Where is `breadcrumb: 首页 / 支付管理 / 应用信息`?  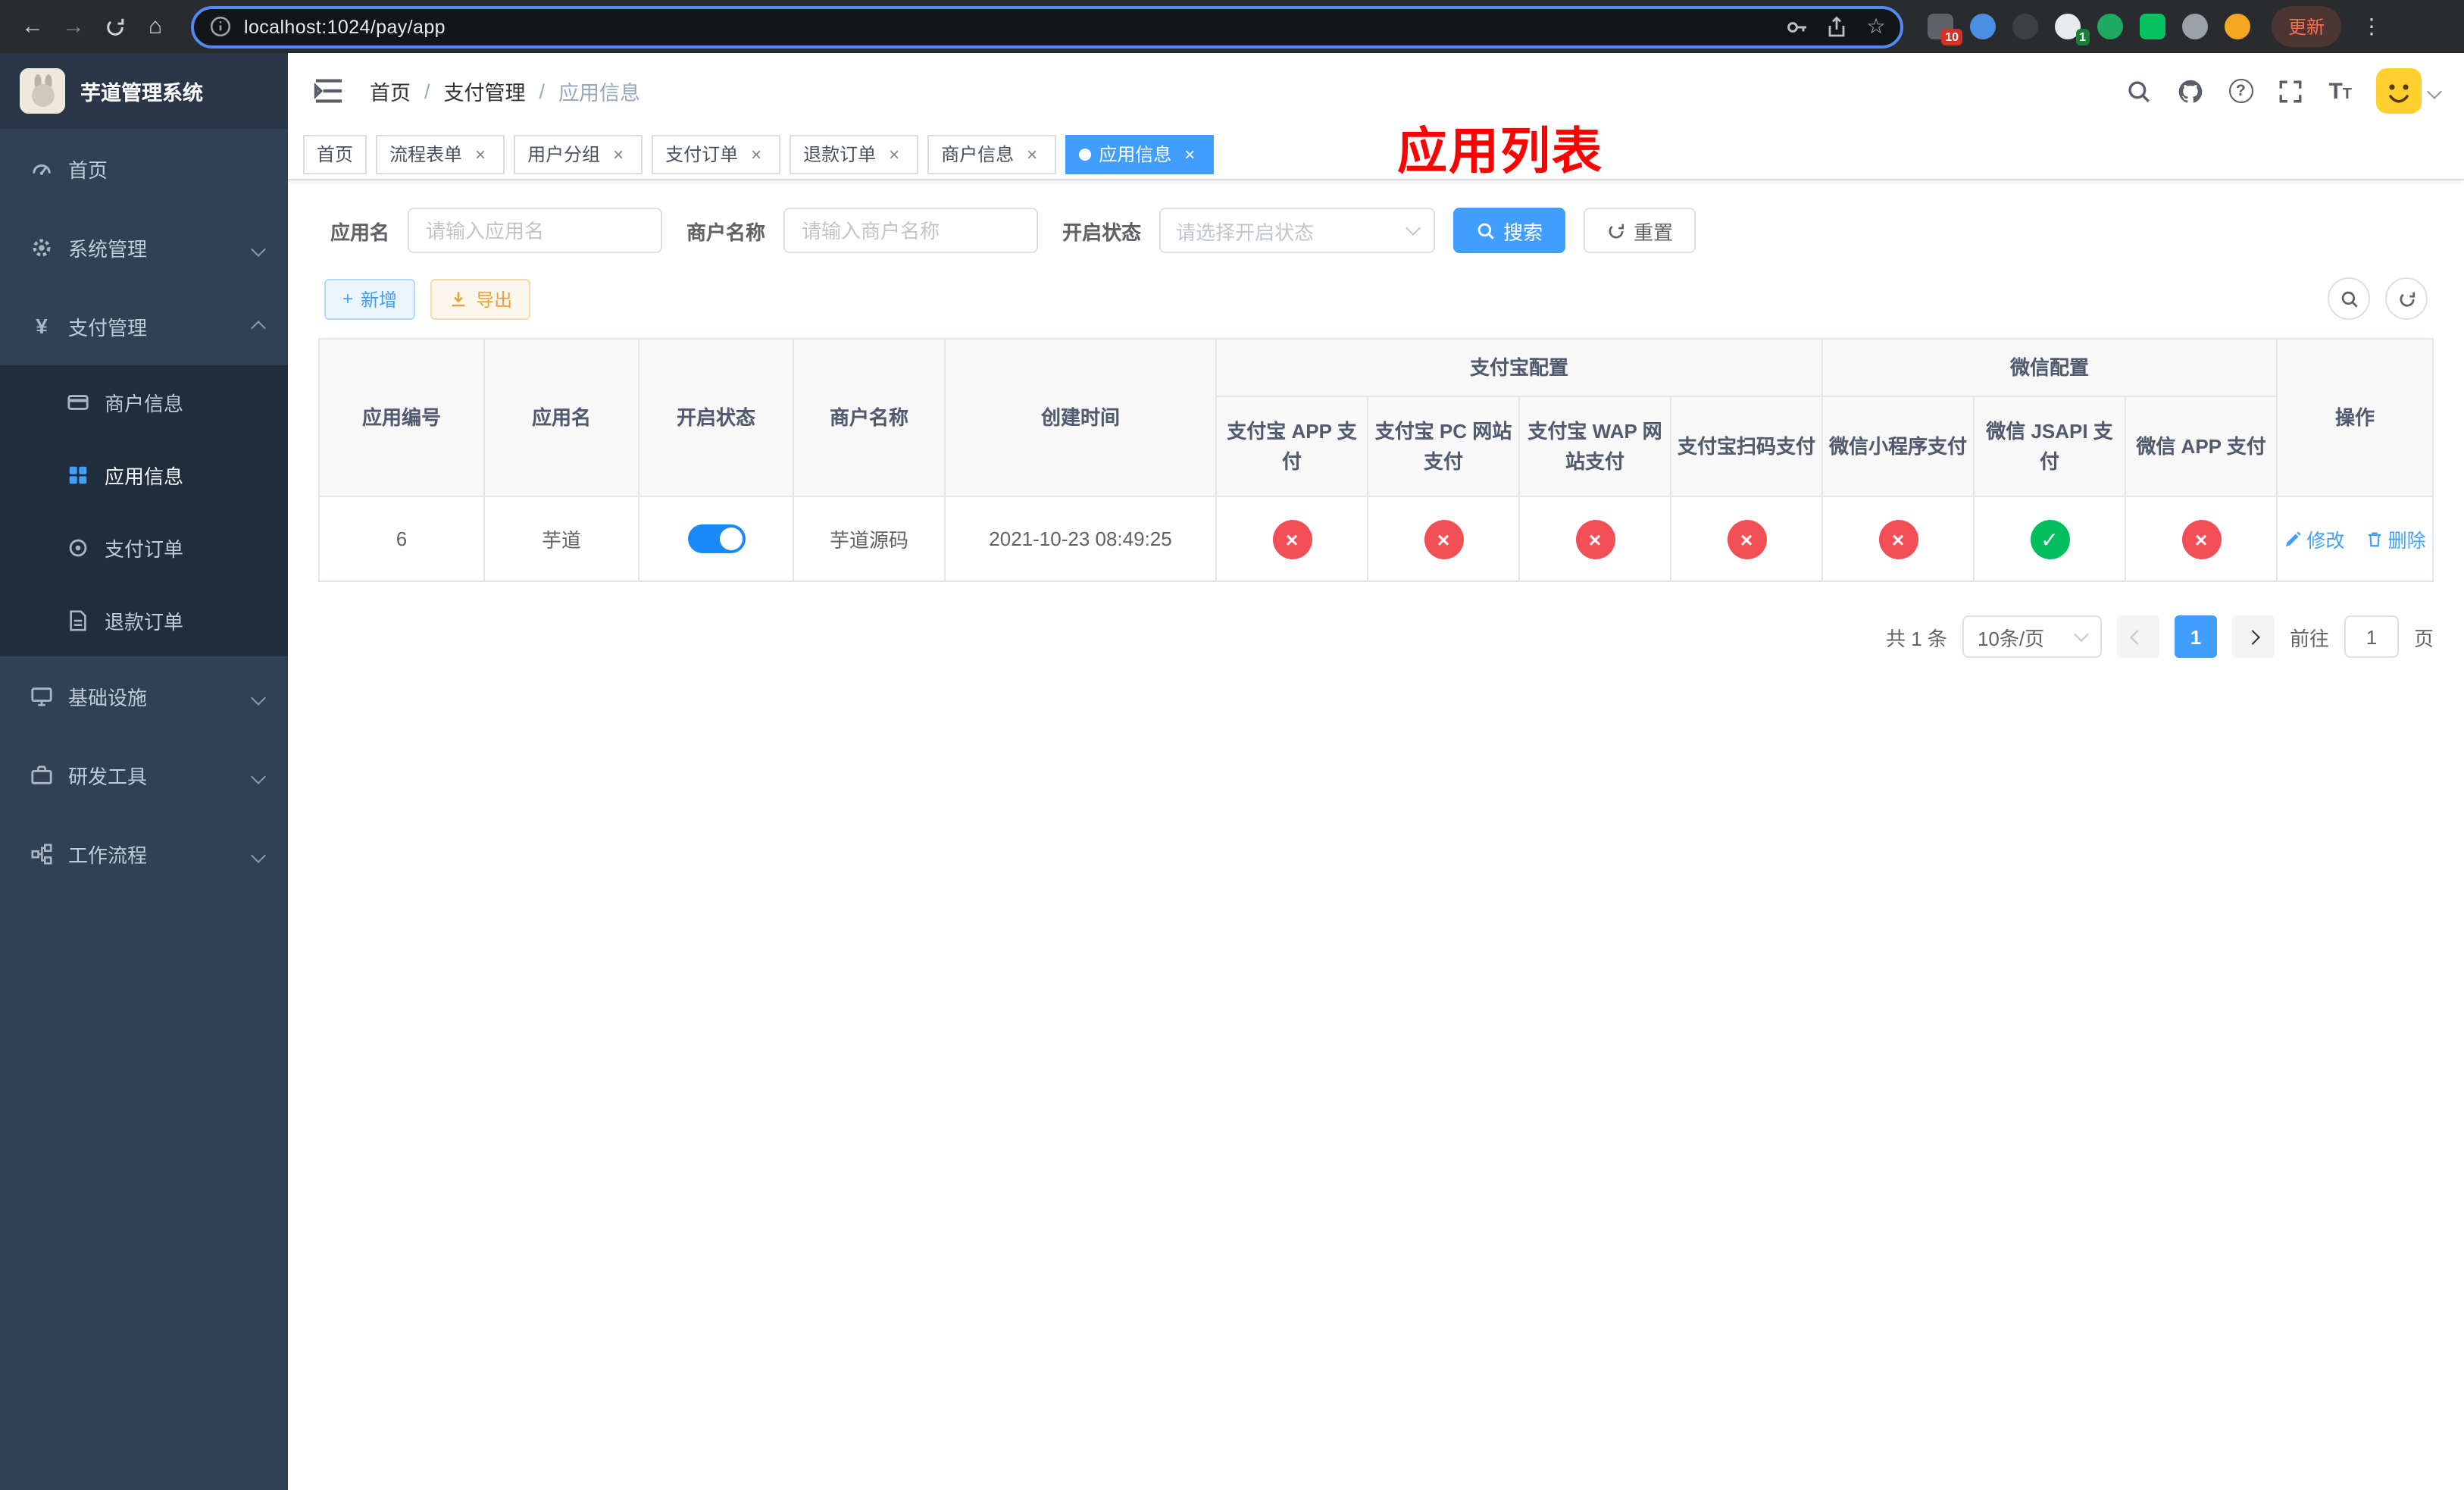 breadcrumb: 首页 / 支付管理 / 应用信息 is located at coordinates (505, 91).